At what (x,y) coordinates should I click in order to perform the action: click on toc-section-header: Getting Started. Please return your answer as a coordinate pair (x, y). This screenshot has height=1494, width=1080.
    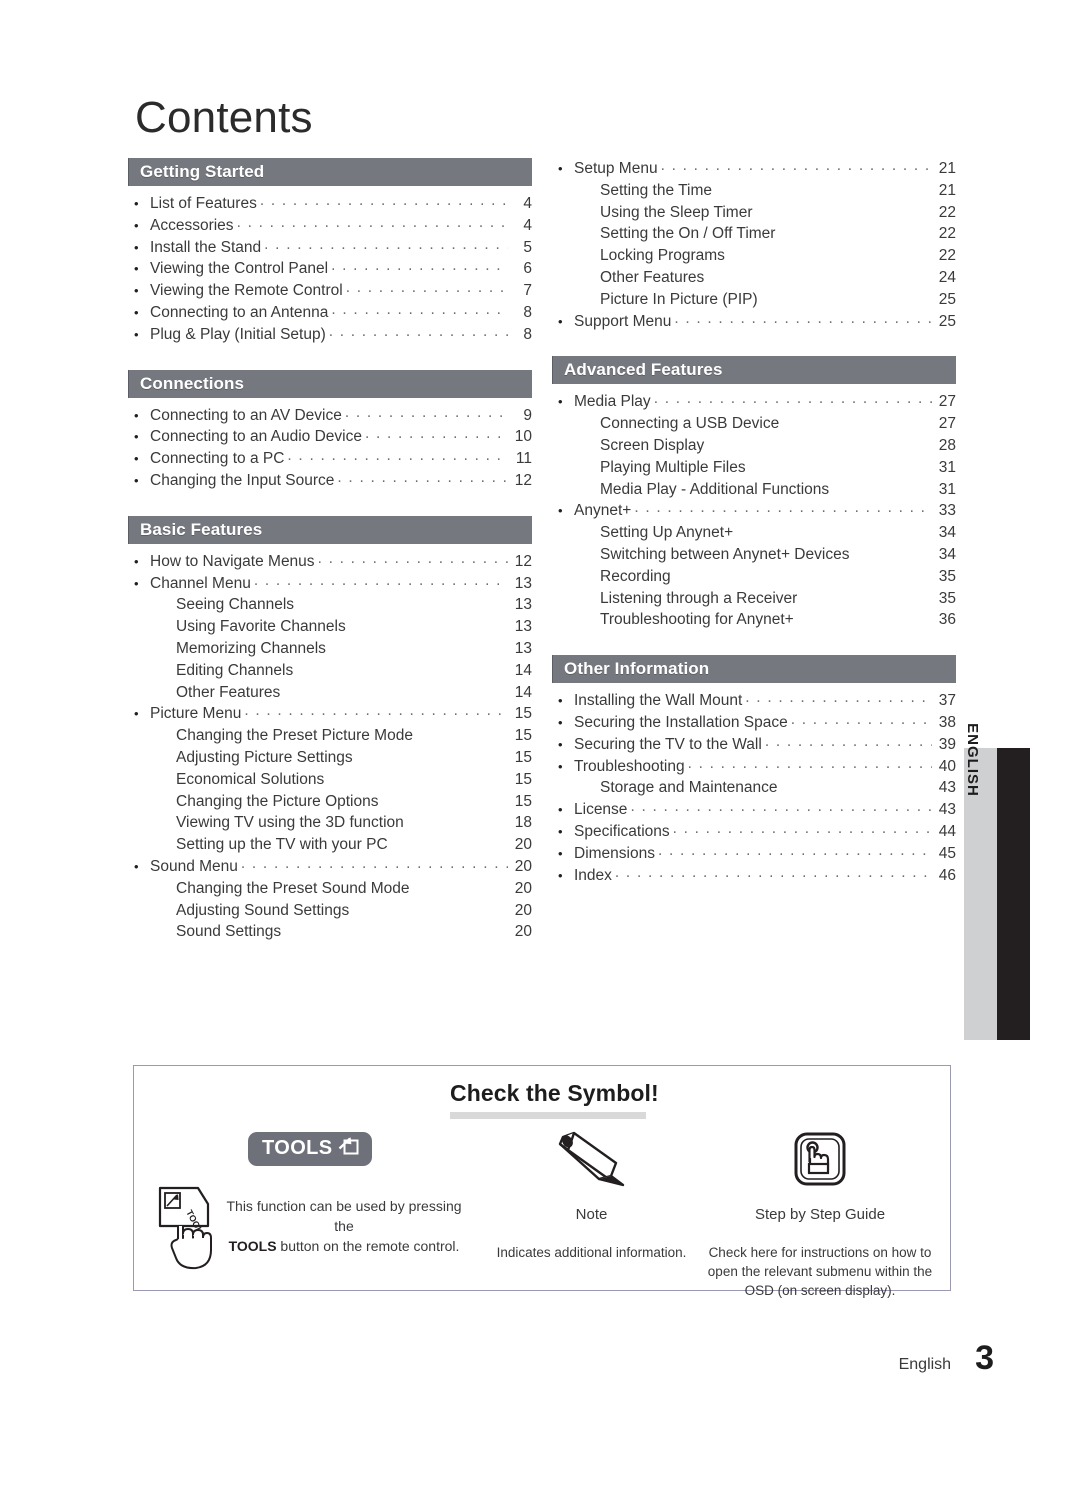
    Looking at the image, I should click on (330, 172).